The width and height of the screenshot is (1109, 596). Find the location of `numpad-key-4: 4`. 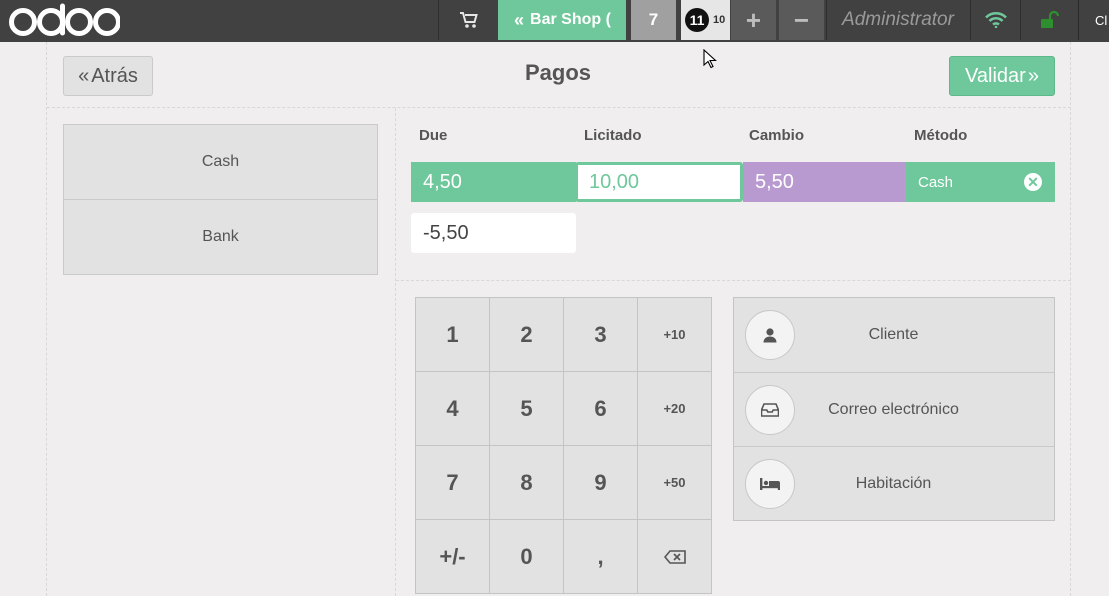

numpad-key-4: 4 is located at coordinates (453, 409).